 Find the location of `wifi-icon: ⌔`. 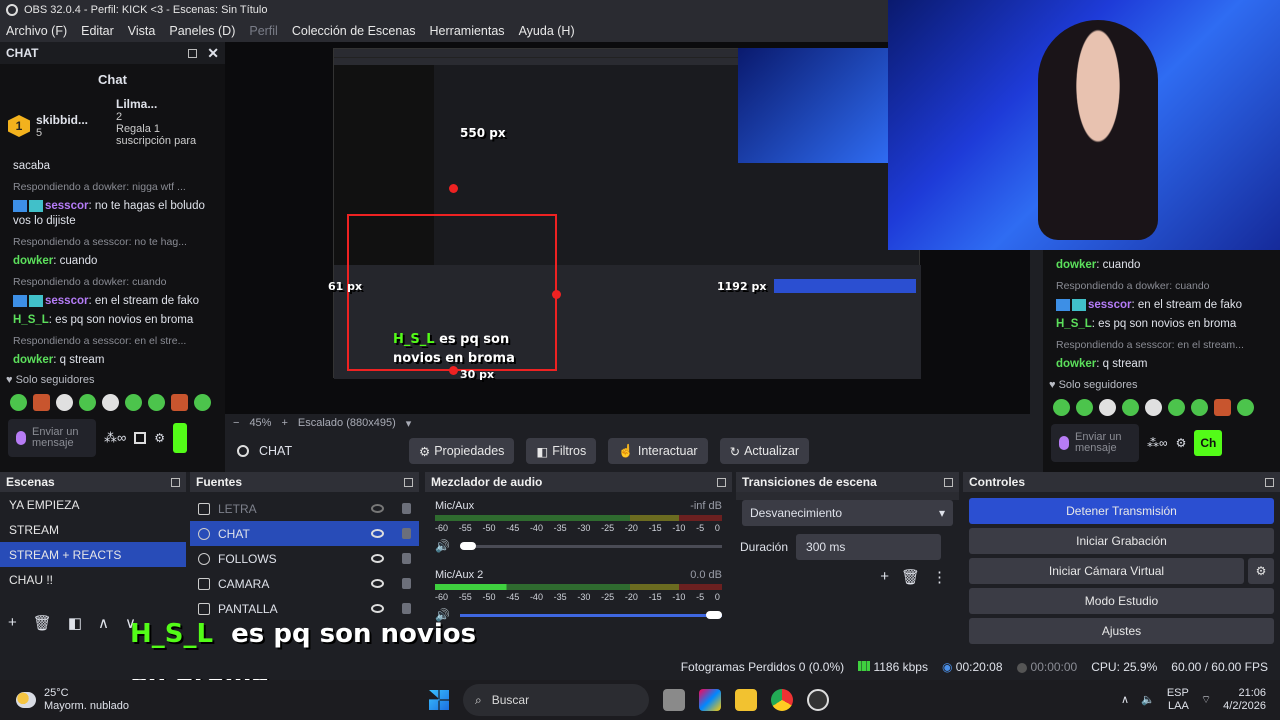

wifi-icon: ⌔ is located at coordinates (1206, 700).